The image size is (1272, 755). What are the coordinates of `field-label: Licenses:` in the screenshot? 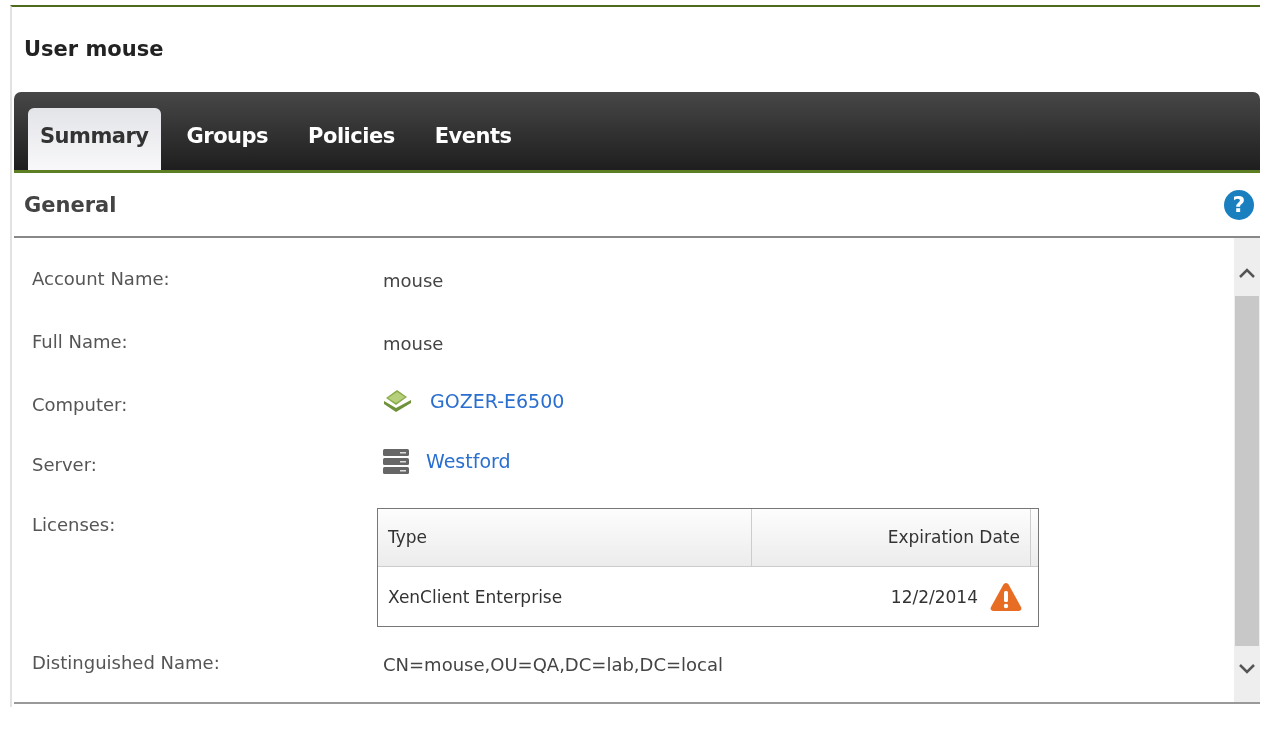 It's located at (74, 525).